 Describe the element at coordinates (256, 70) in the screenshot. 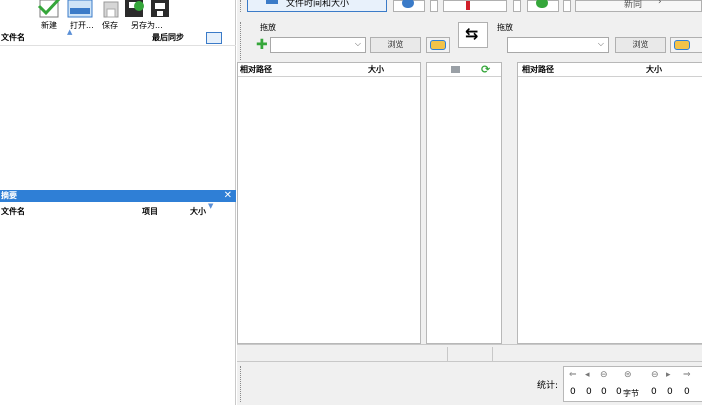

I see `left-col-path: 相对路径` at that location.